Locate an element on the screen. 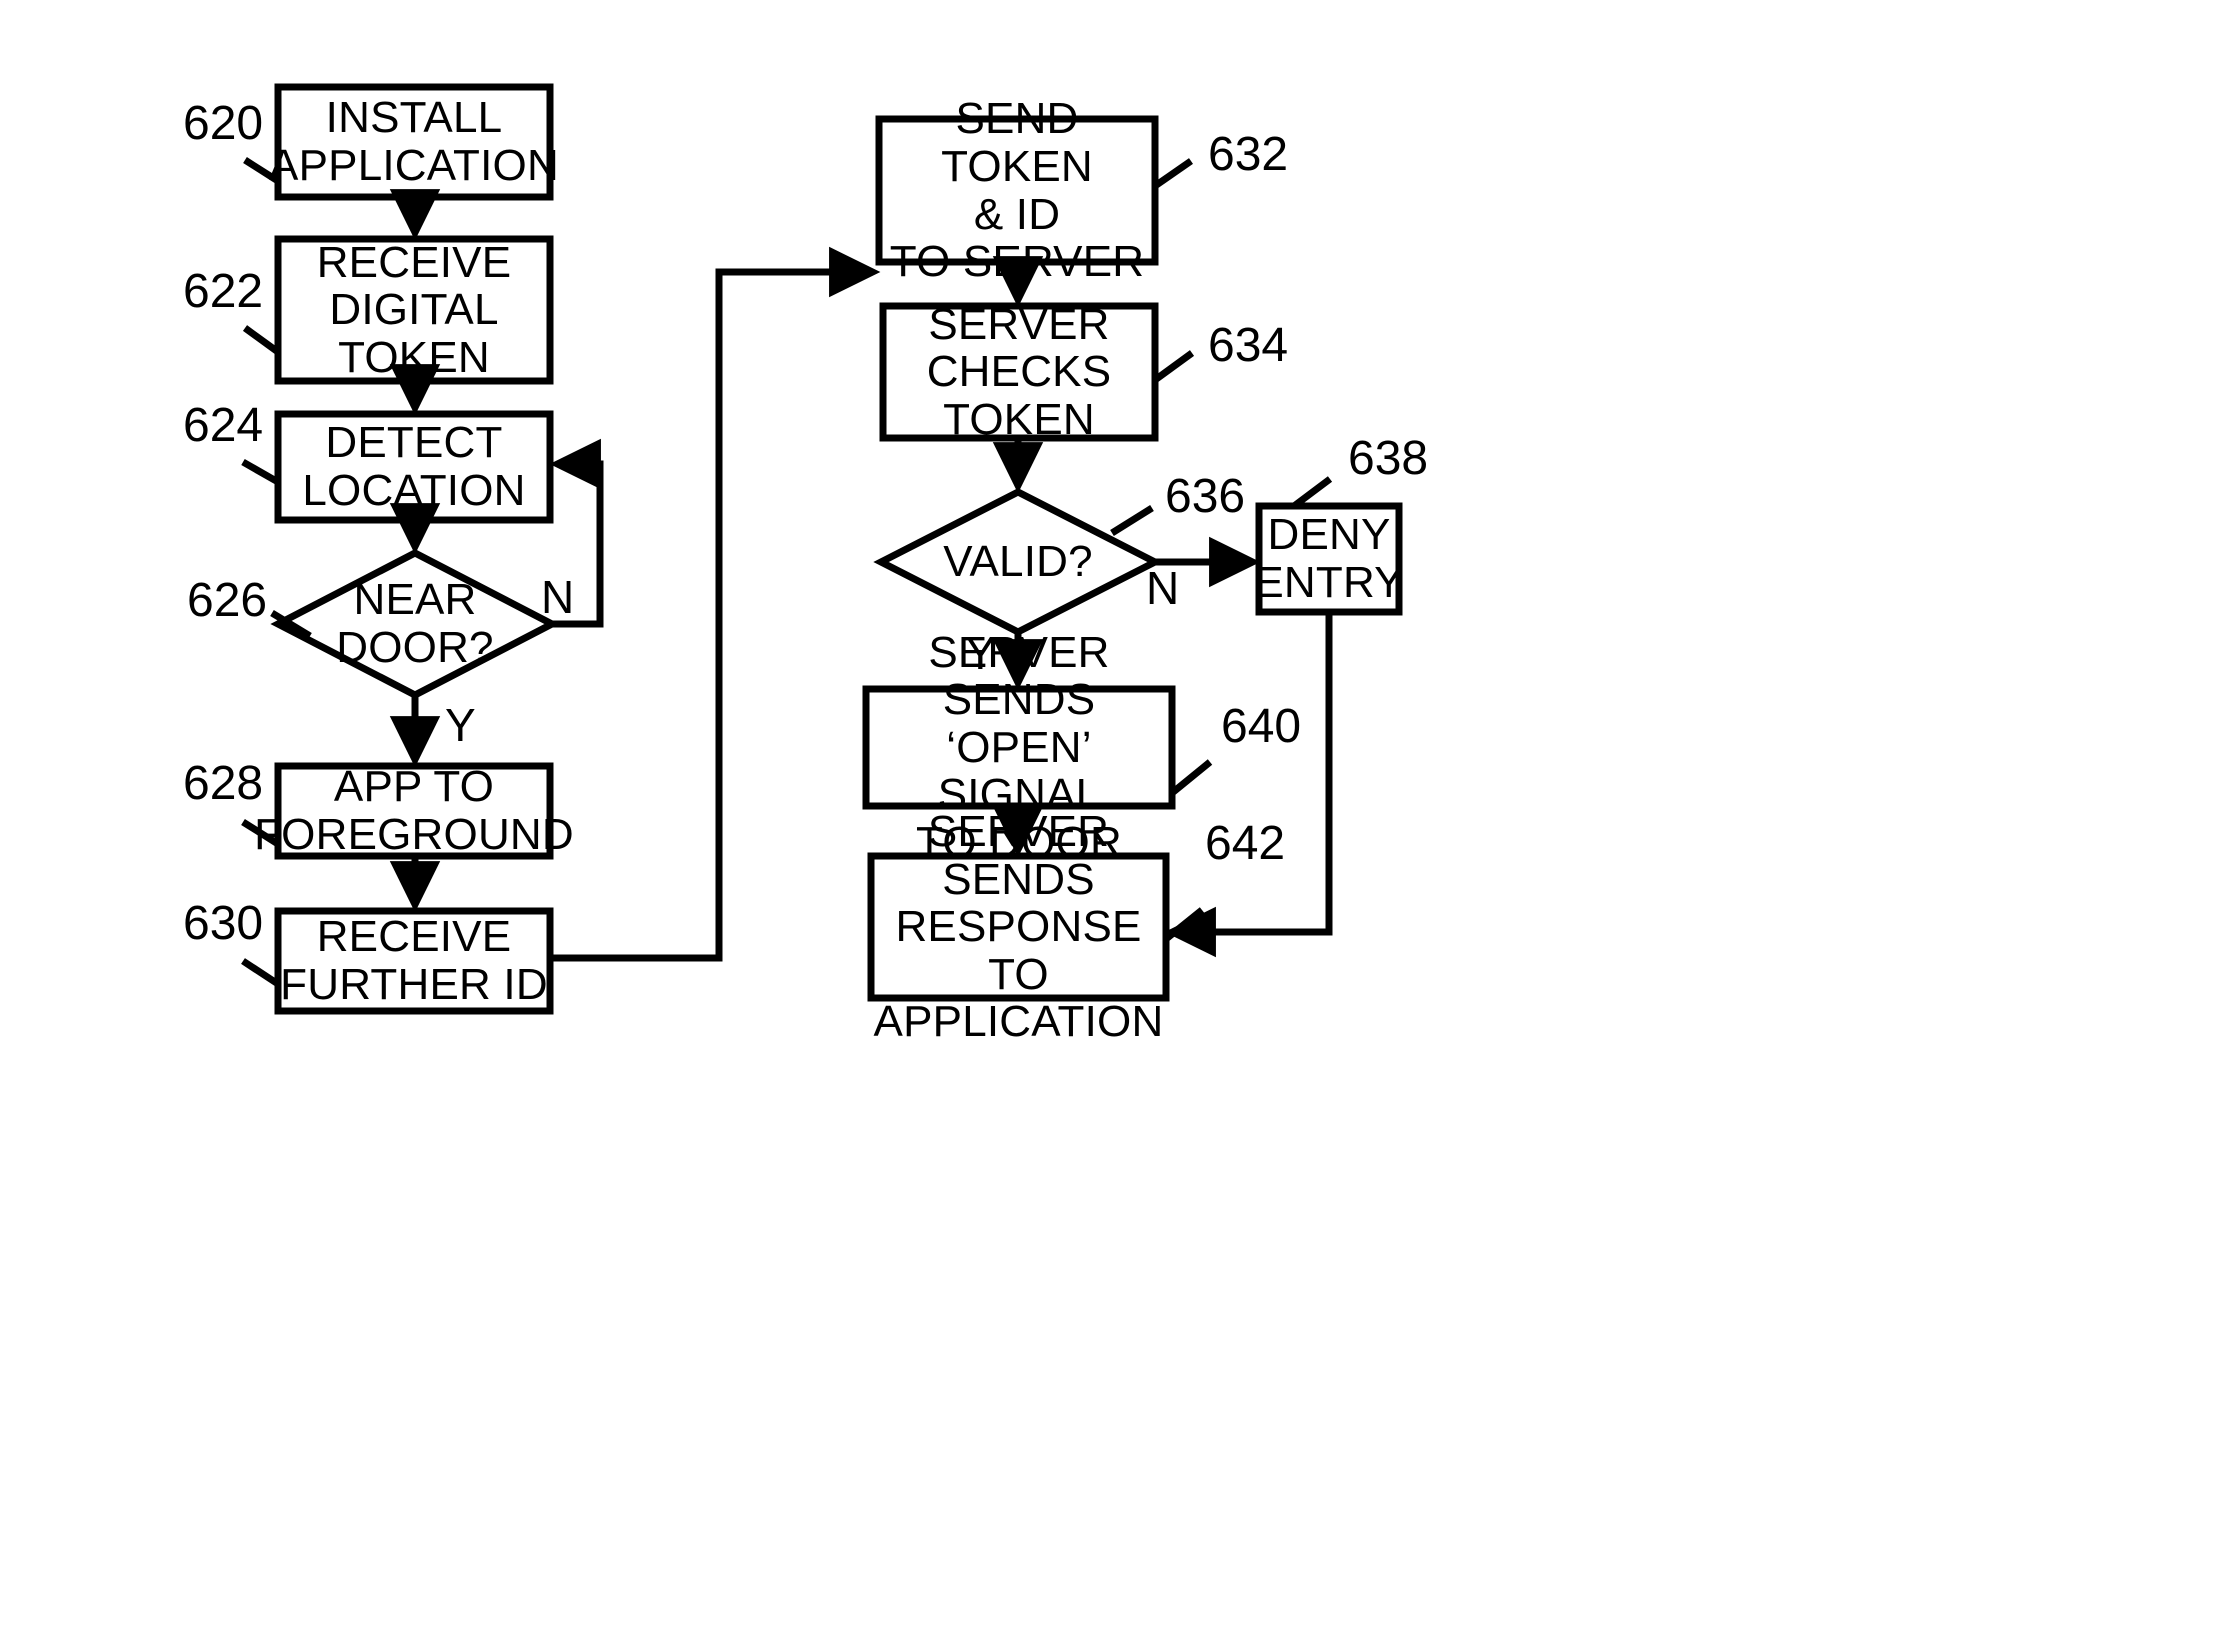 The image size is (2224, 1628). ref-number-640: 640 is located at coordinates (1261, 726).